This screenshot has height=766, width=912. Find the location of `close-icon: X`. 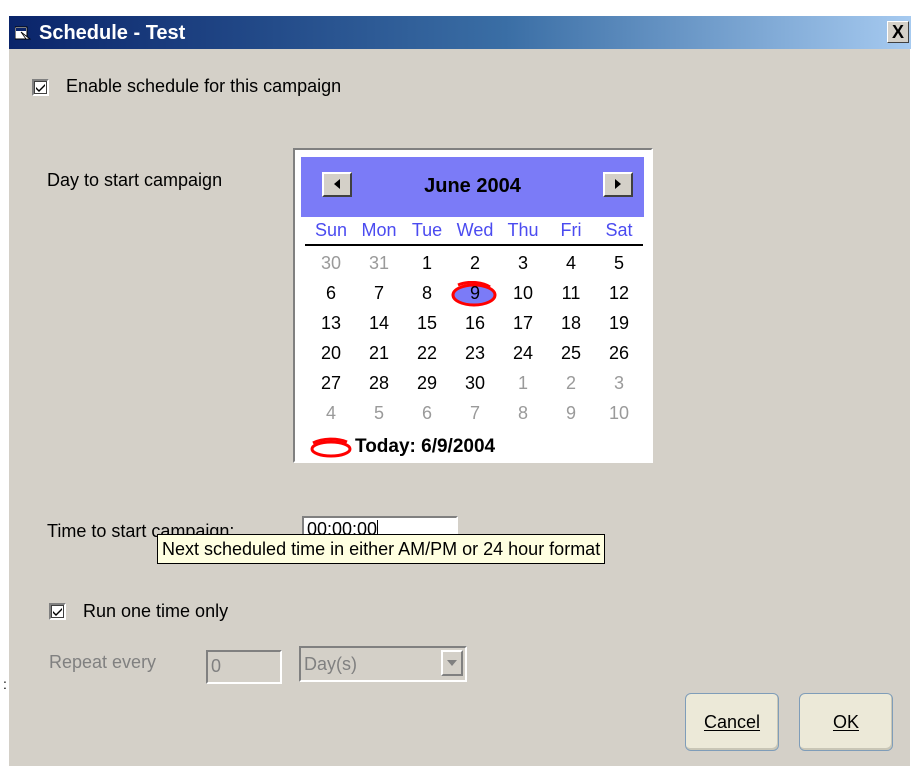

close-icon: X is located at coordinates (897, 32).